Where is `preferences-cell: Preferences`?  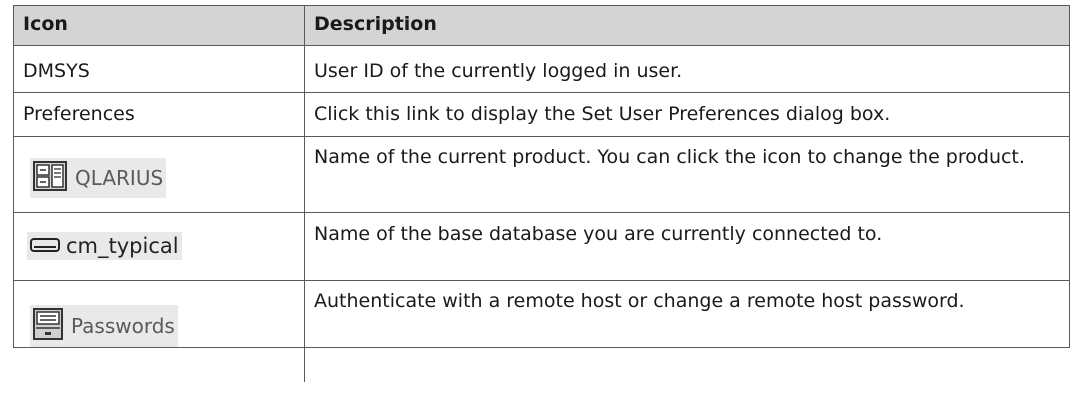
preferences-cell: Preferences is located at coordinates (159, 114).